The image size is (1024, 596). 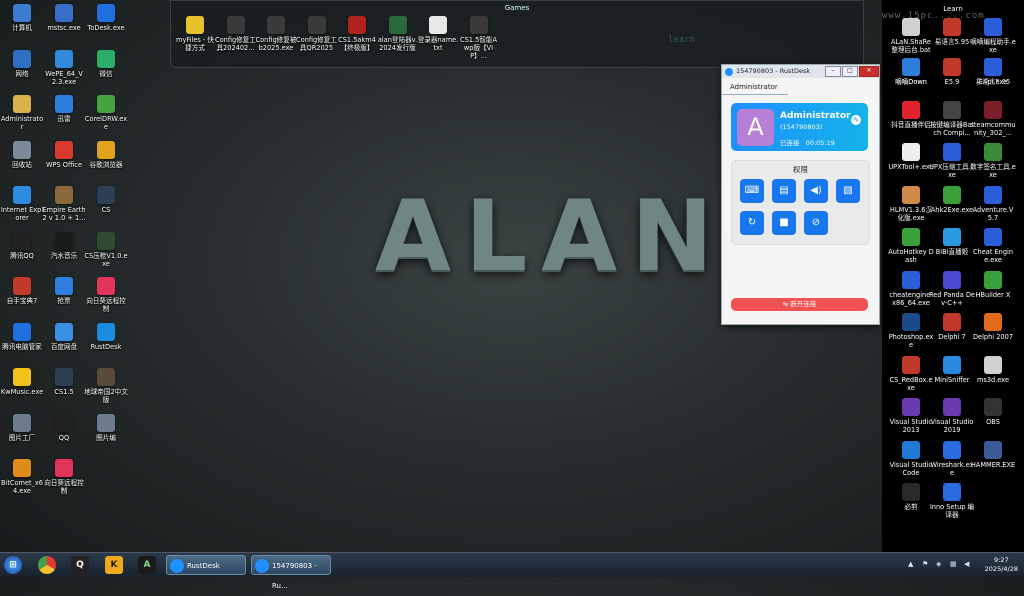 What do you see at coordinates (276, 34) in the screenshot?
I see `desktop-shortcut: Config修复被b2025.exe` at bounding box center [276, 34].